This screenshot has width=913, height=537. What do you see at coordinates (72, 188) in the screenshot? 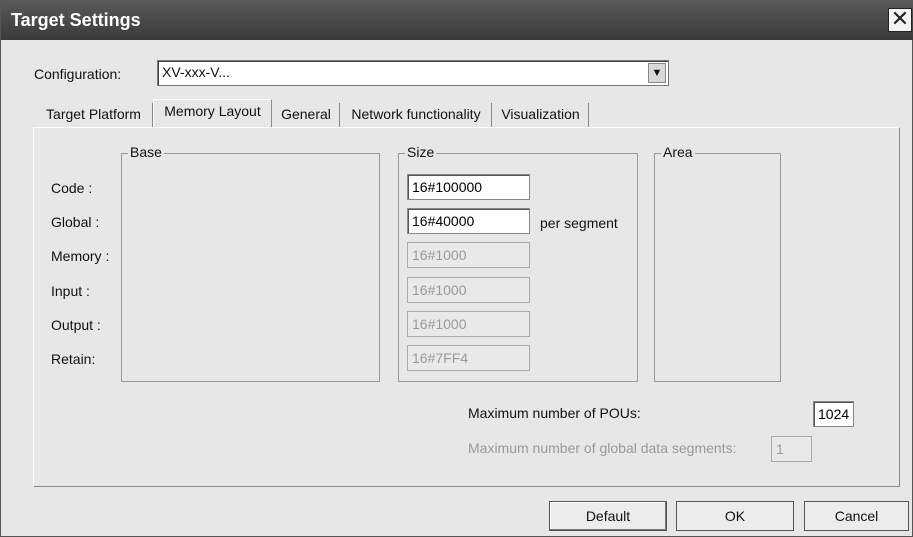
I see `row-label-code: Code :` at bounding box center [72, 188].